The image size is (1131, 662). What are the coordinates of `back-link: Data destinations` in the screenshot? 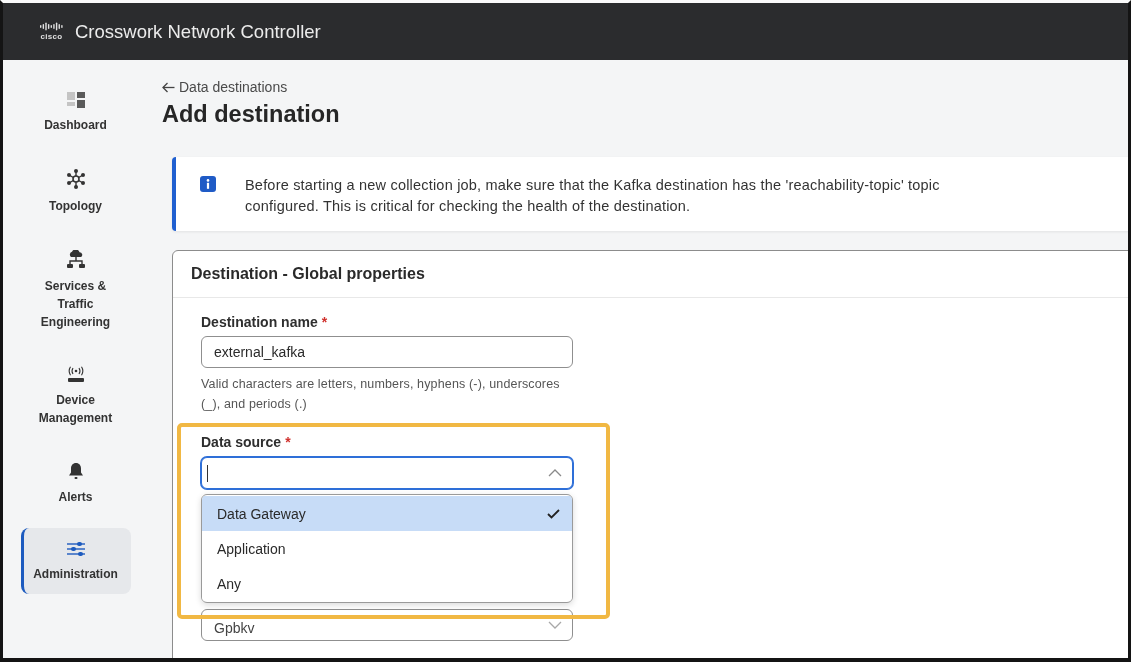 It's located at (225, 87).